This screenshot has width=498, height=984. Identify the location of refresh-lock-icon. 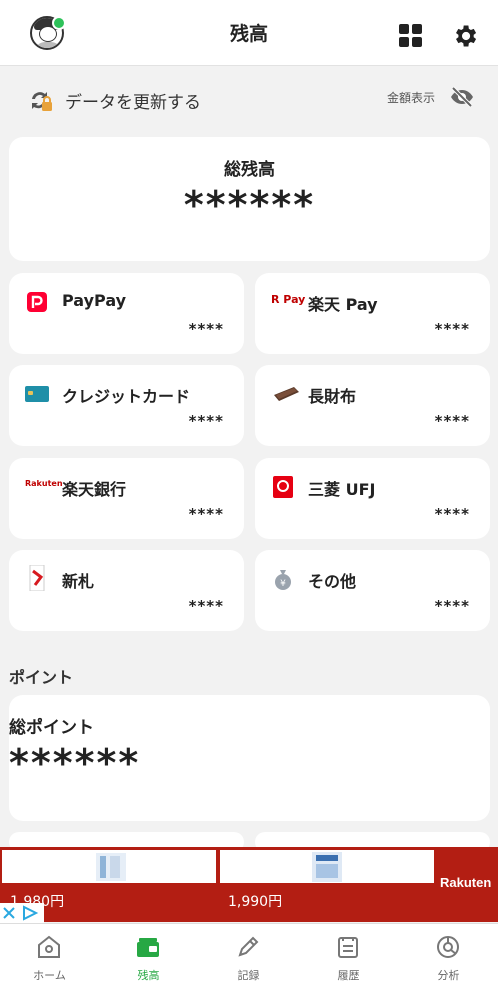
(41, 101).